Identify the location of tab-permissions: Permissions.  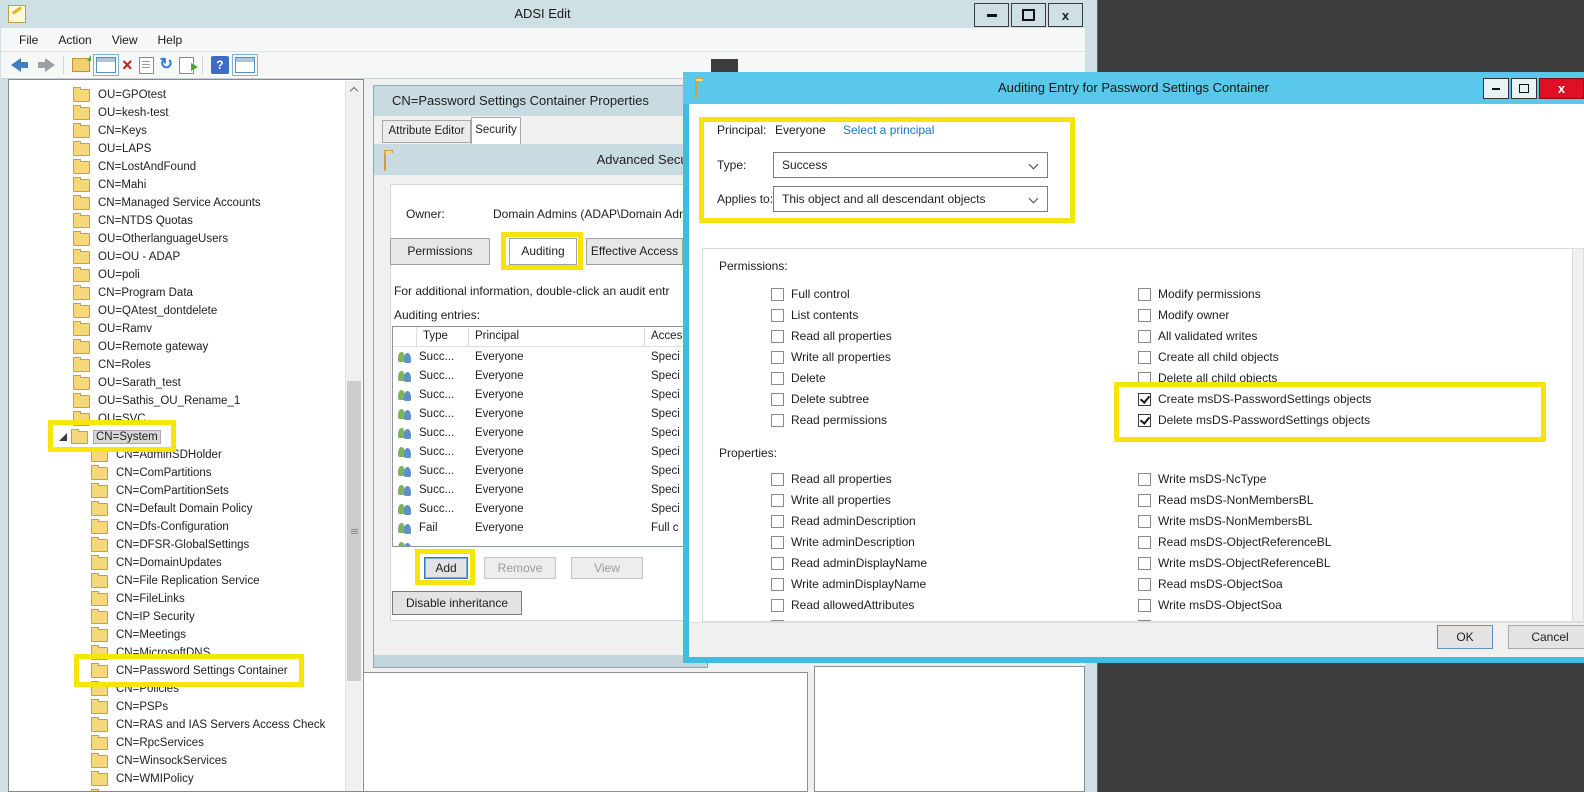
(440, 251).